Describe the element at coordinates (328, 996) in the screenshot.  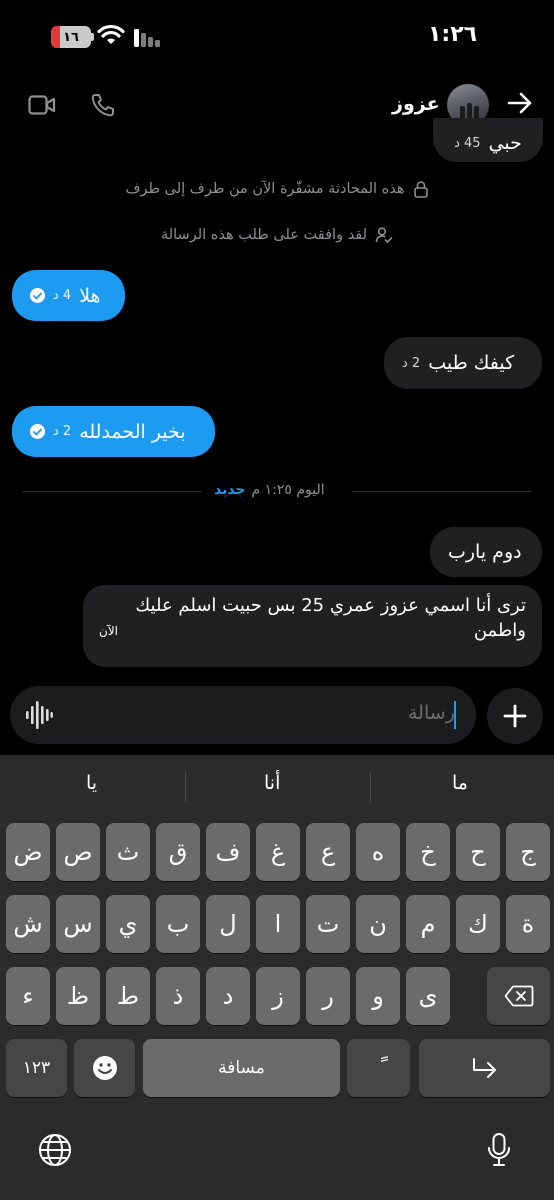
I see `key: ر` at that location.